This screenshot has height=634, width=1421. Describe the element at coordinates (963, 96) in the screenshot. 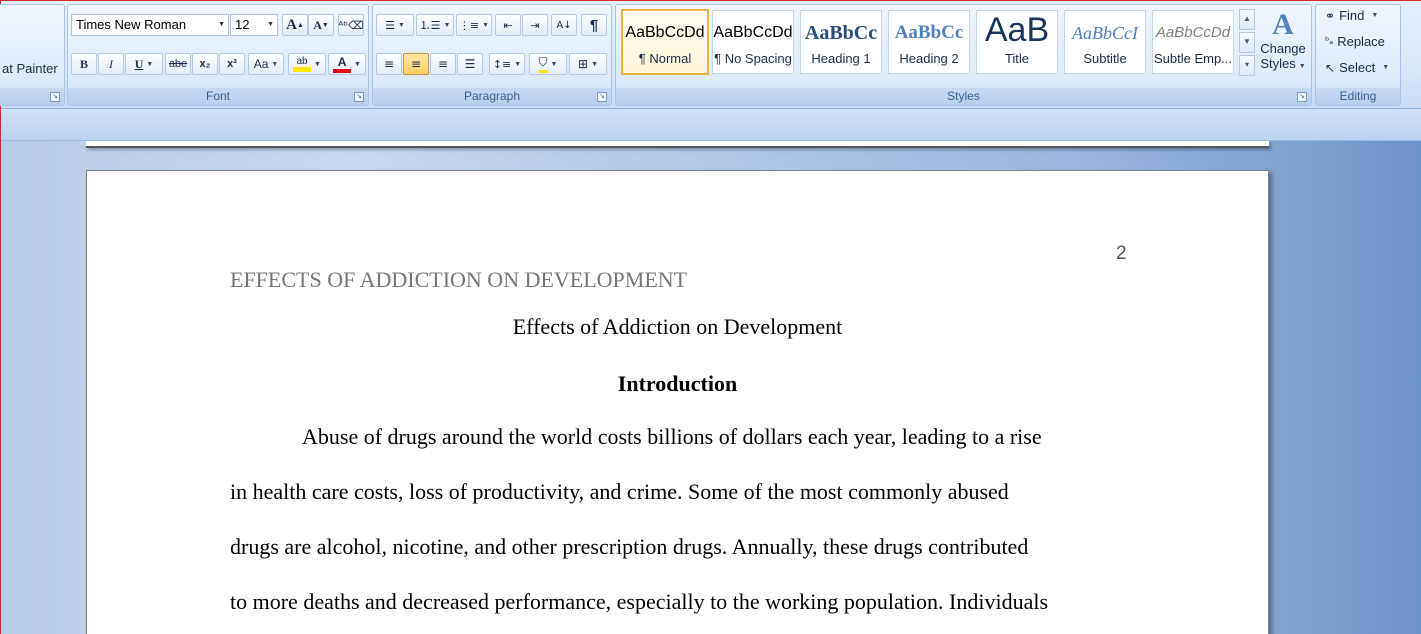

I see `styles-group-label: Styles` at that location.